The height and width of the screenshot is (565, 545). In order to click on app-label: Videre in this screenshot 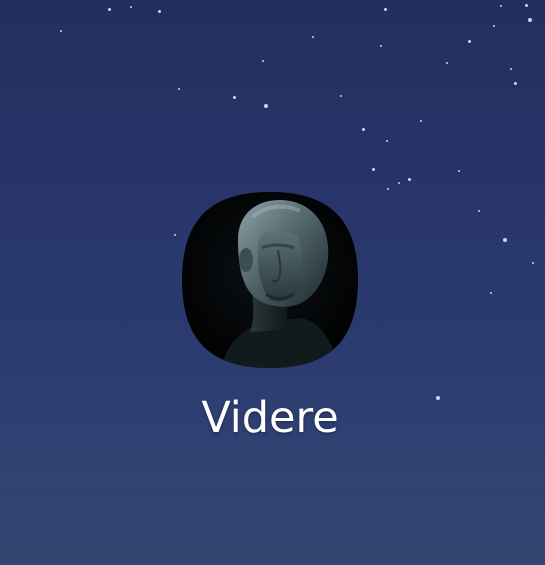, I will do `click(270, 418)`.